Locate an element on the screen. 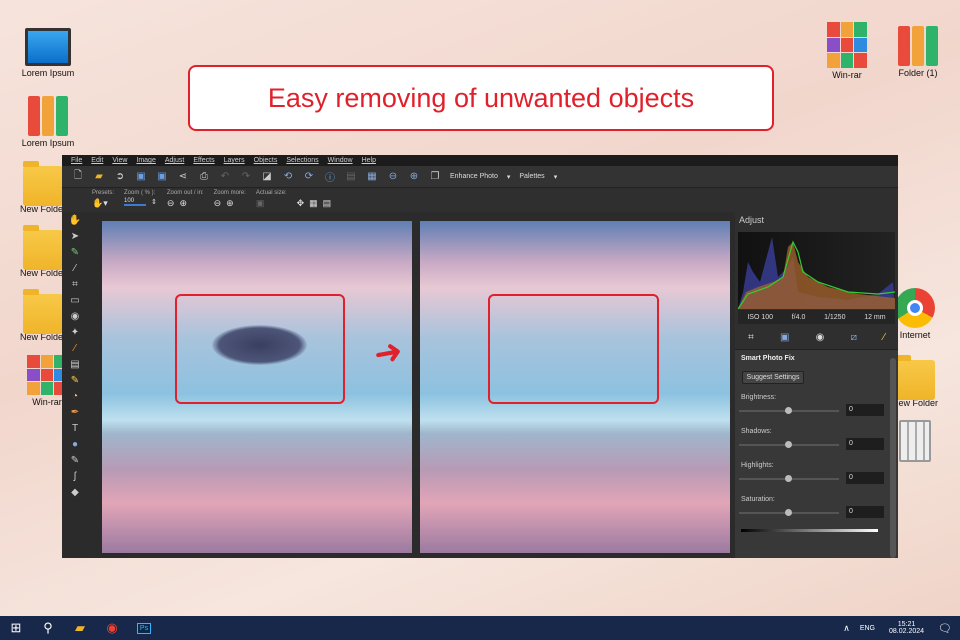  suggest-settings-button: Suggest Settings is located at coordinates (773, 377).